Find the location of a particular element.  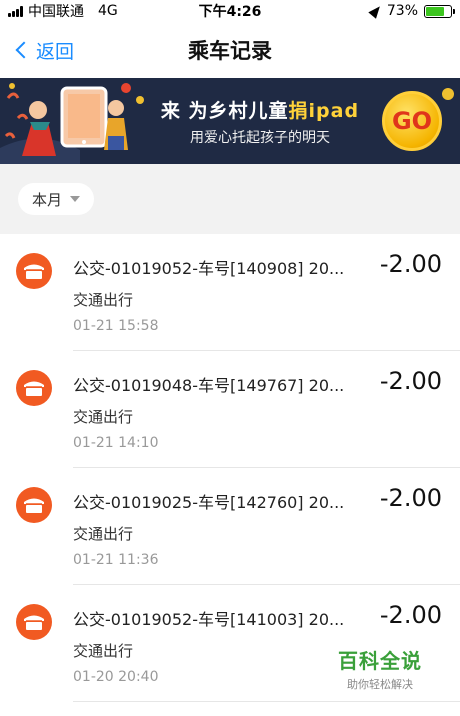

nav-bar: 返回 乘车记录 is located at coordinates (230, 50).